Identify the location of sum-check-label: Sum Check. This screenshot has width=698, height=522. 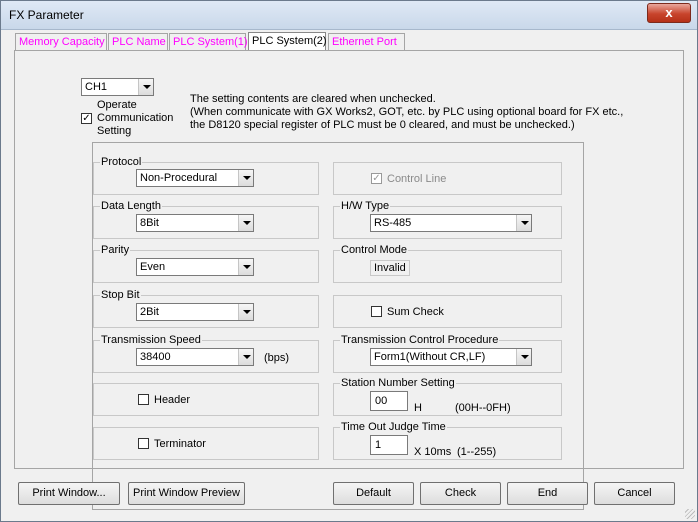
(415, 312).